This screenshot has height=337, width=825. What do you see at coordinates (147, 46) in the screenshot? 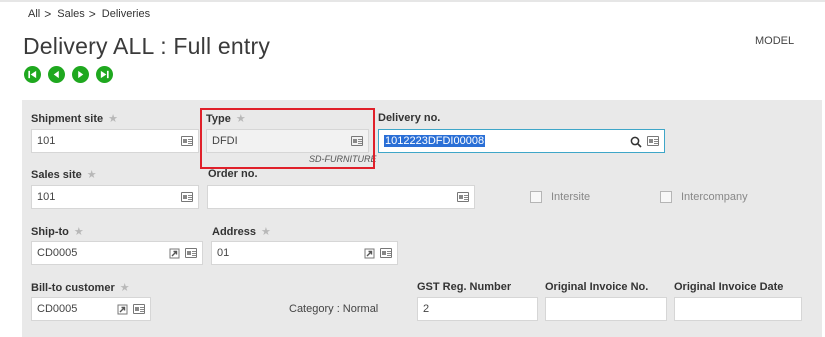
I see `page-title: Delivery ALL : Full entry` at bounding box center [147, 46].